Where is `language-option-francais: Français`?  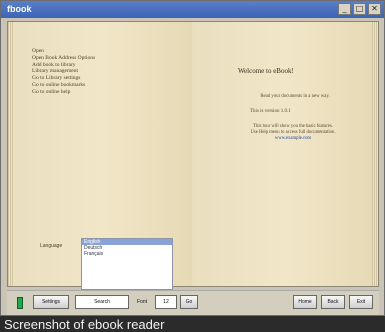
language-option-francais: Français is located at coordinates (127, 254).